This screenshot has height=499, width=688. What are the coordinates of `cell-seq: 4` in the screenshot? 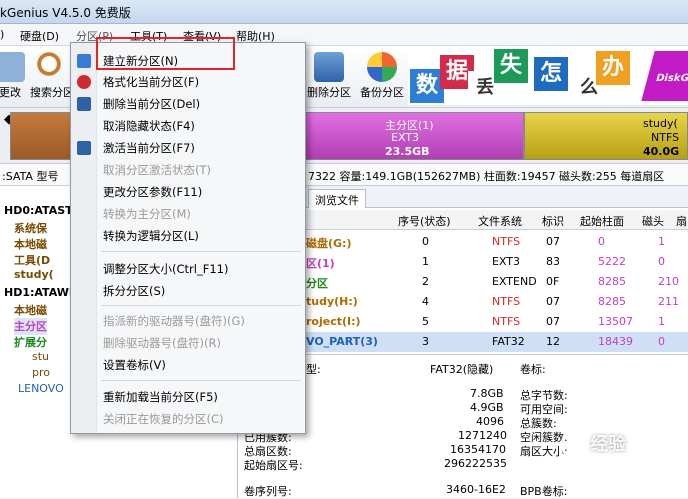 It's located at (425, 301).